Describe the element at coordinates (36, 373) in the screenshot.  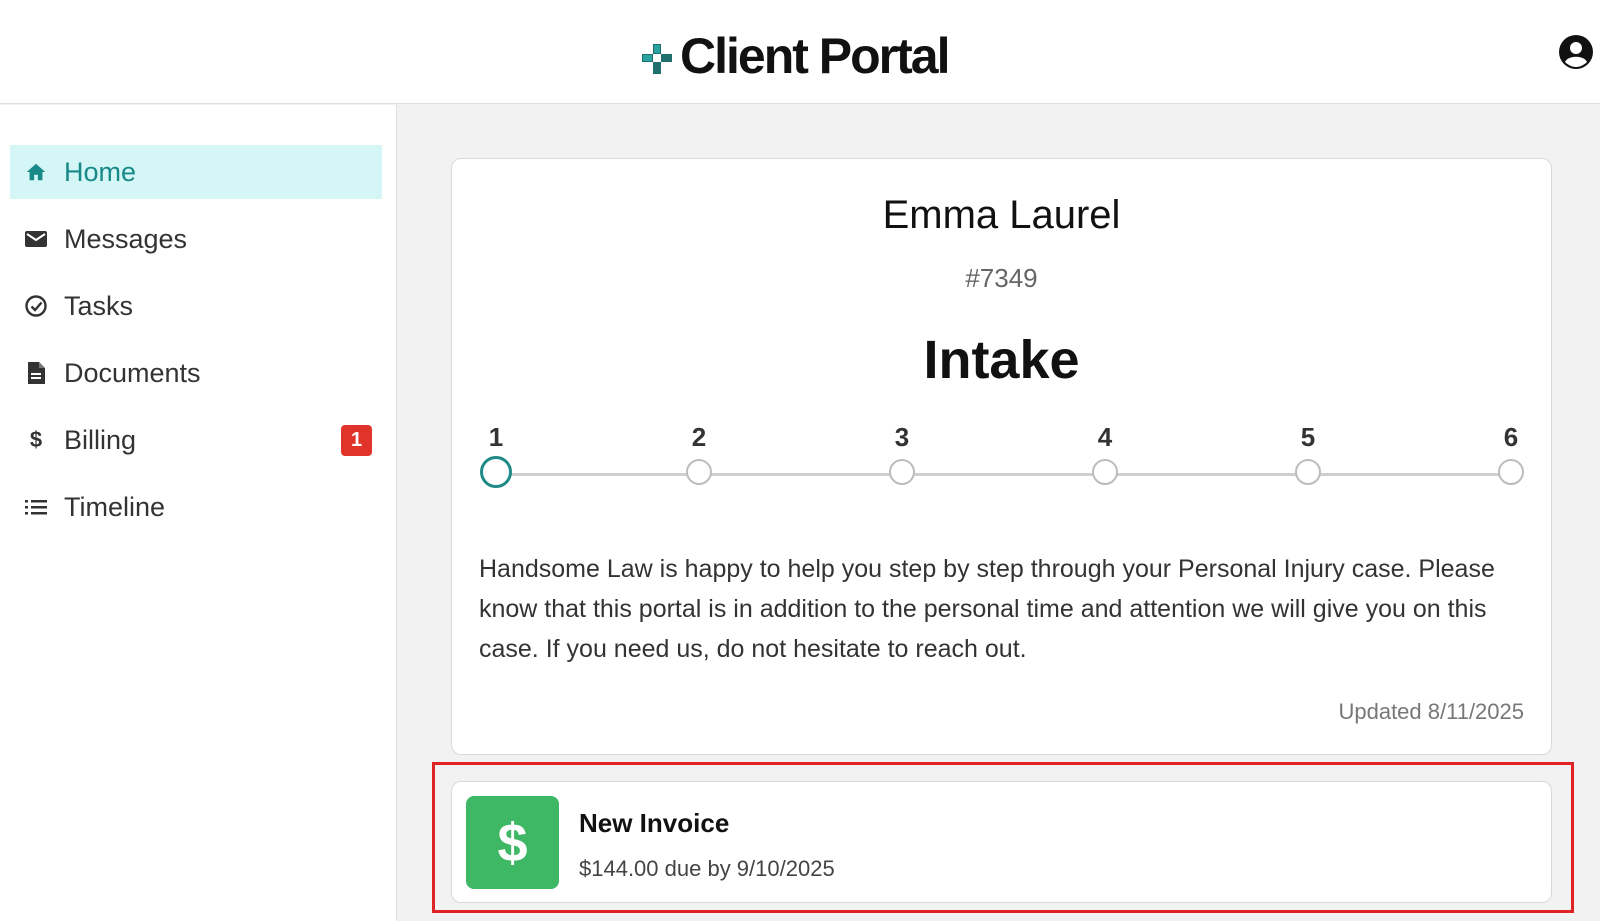
I see `document-icon` at that location.